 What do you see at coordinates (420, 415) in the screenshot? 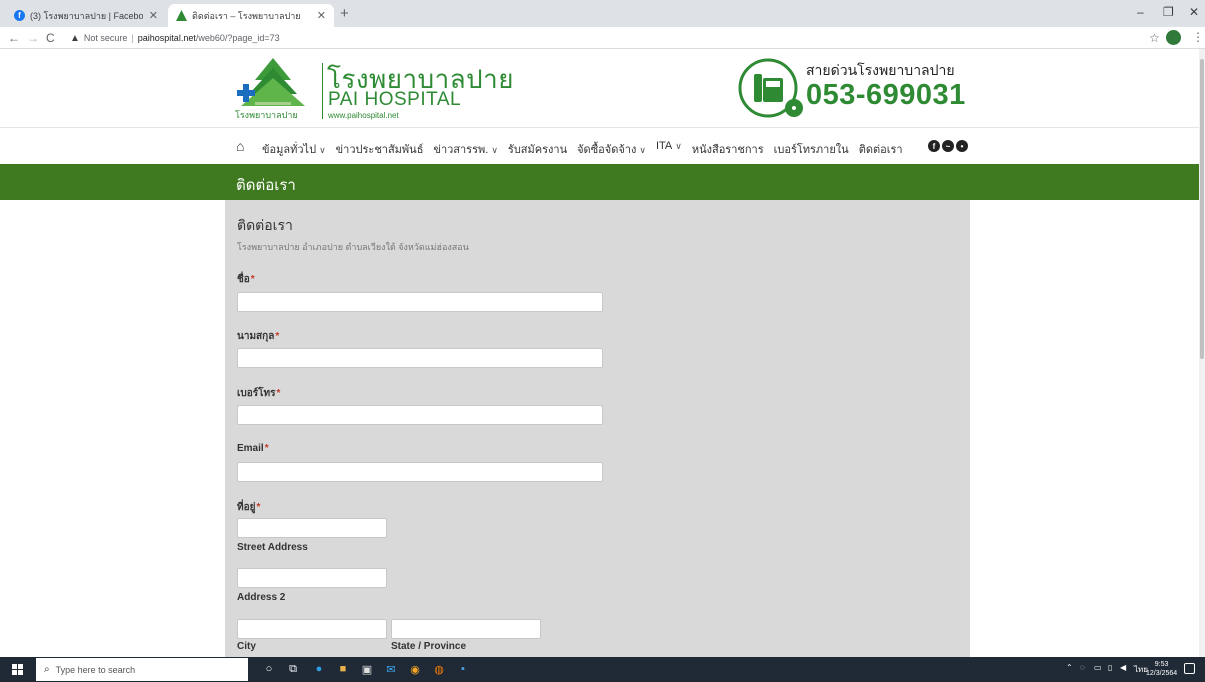
I see `phone-input` at bounding box center [420, 415].